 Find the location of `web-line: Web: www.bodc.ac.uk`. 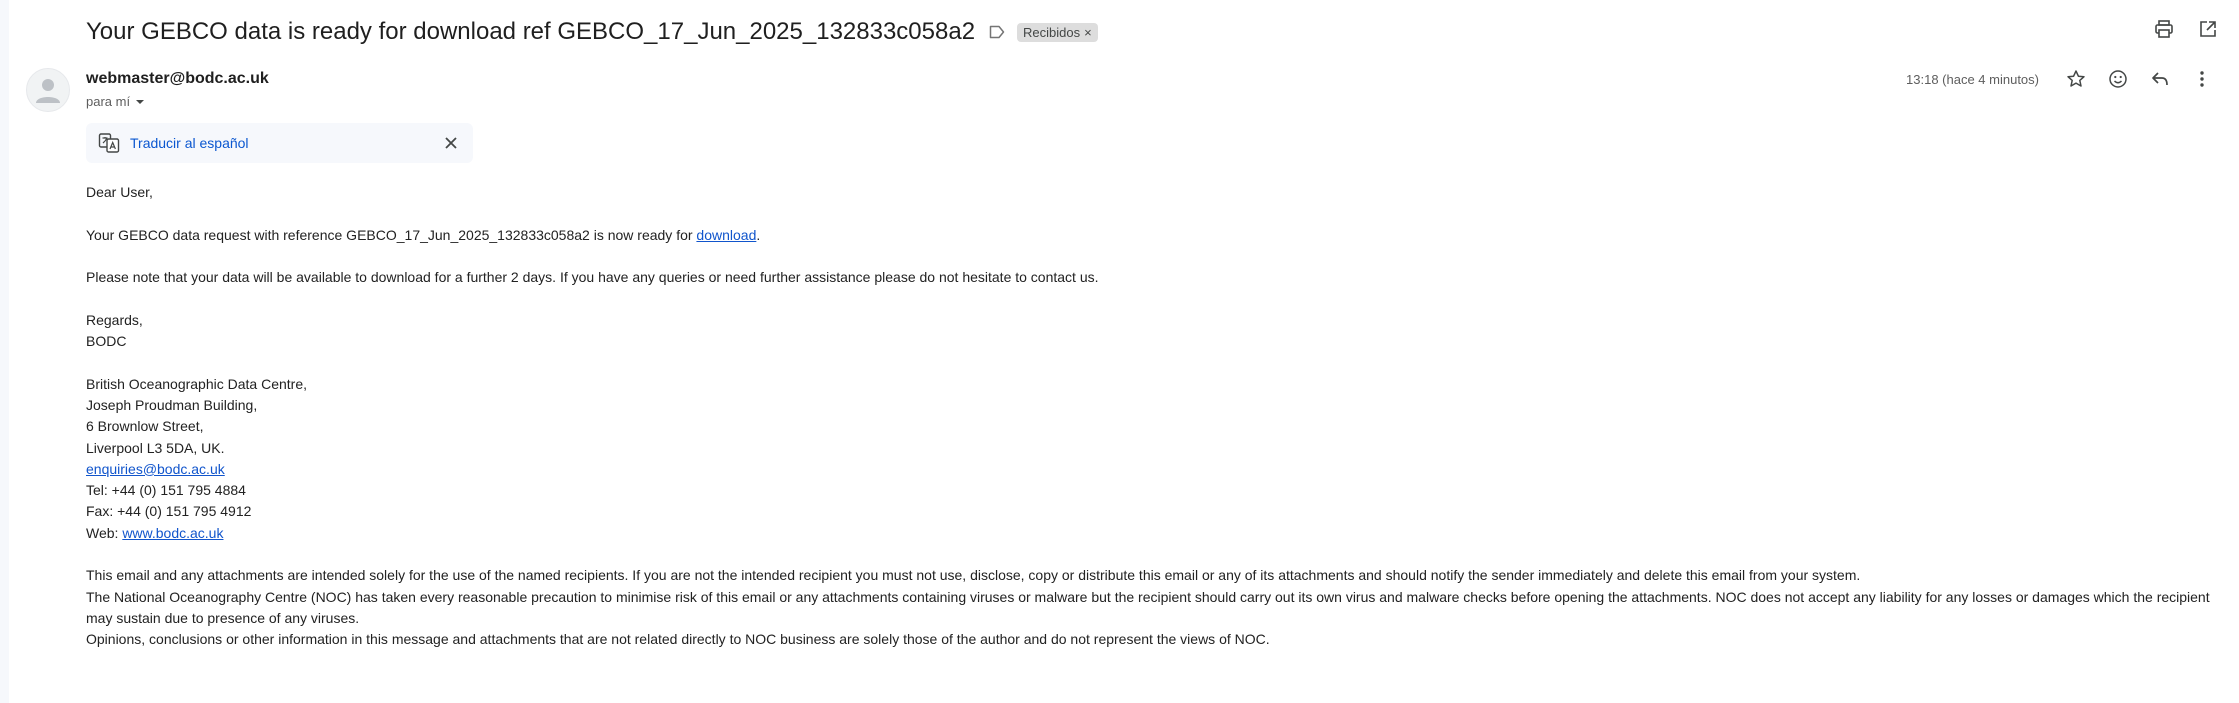

web-line: Web: www.bodc.ac.uk is located at coordinates (1151, 533).